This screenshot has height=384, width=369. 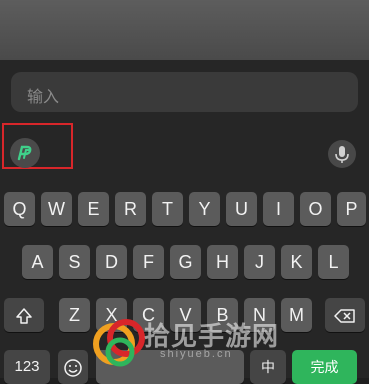 I want to click on key-r: R, so click(x=130, y=209).